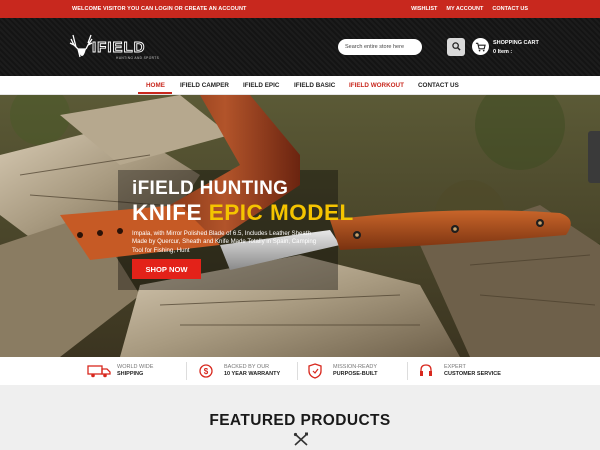  What do you see at coordinates (315, 371) in the screenshot?
I see `shield-icon` at bounding box center [315, 371].